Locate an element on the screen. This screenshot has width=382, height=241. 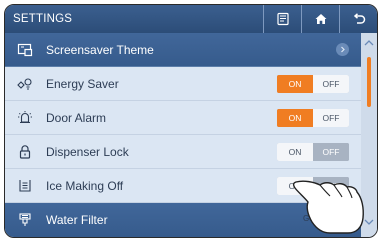
home-button is located at coordinates (320, 19).